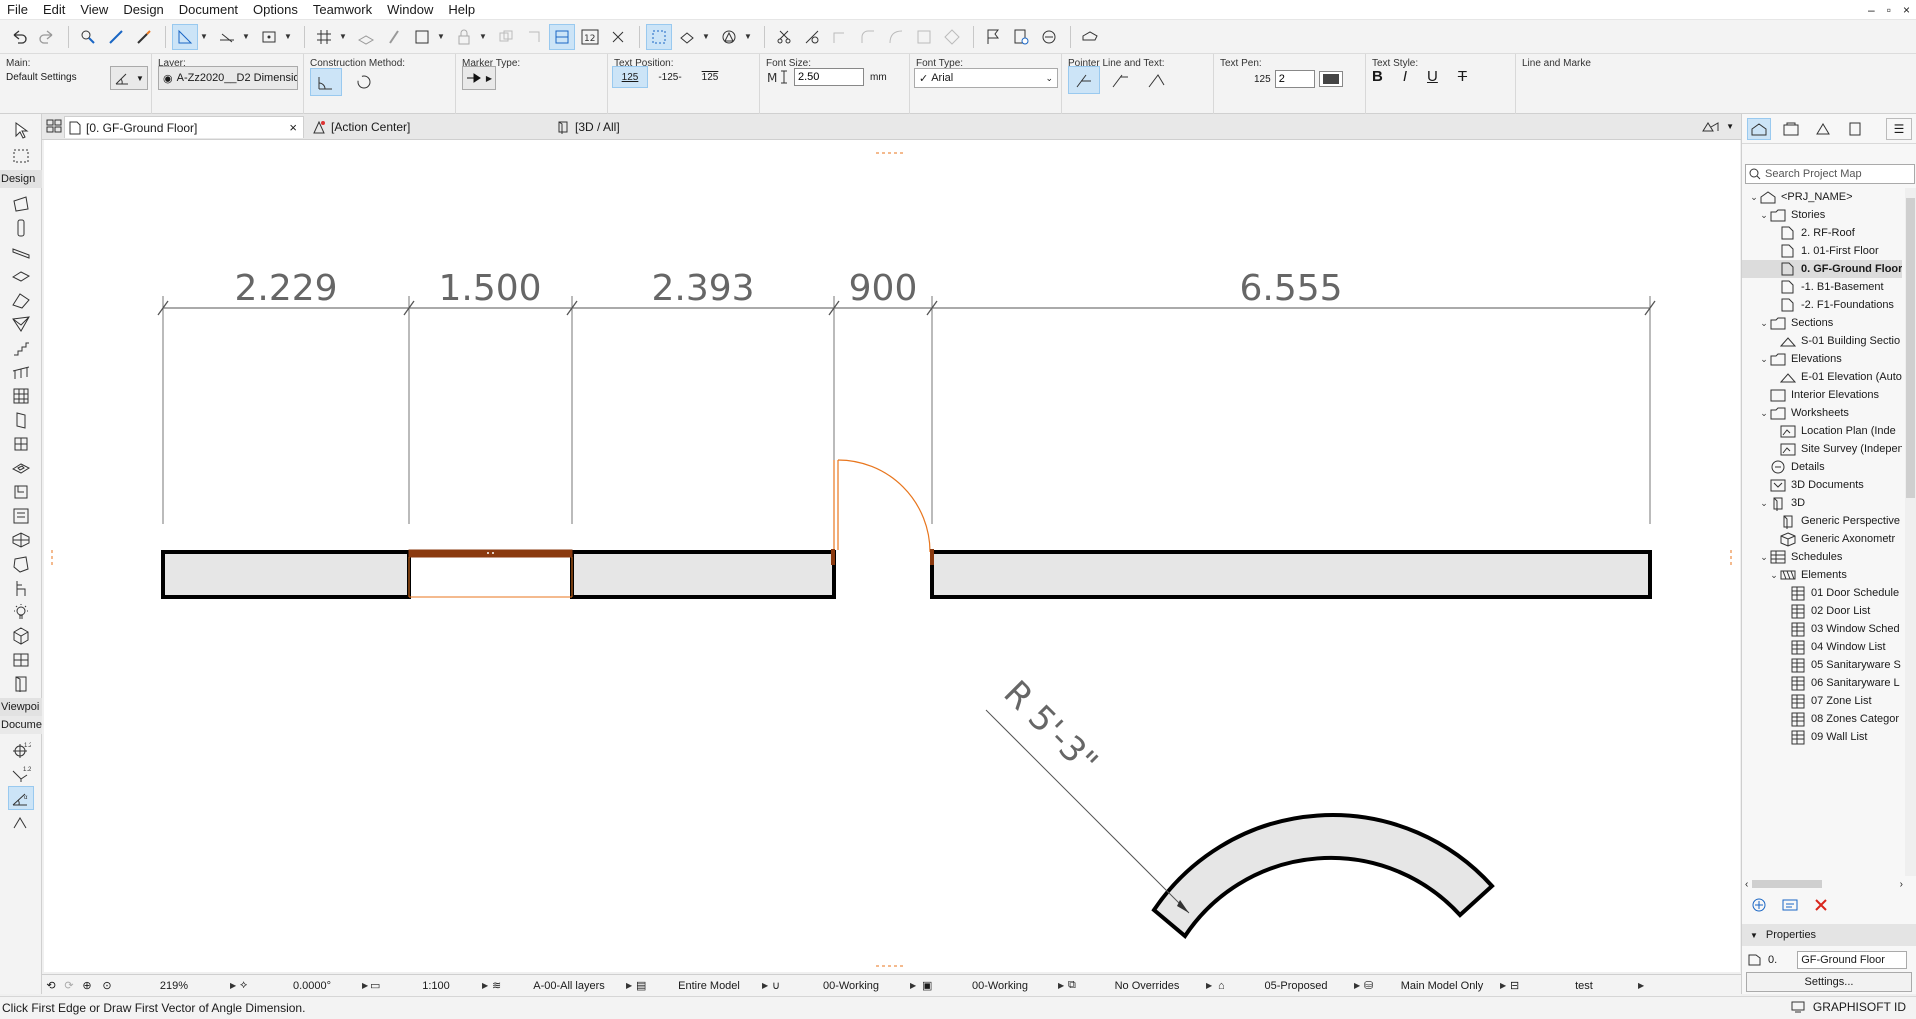 The width and height of the screenshot is (1916, 1019). Describe the element at coordinates (1852, 960) in the screenshot. I see `property-name-field: GF-Ground Floor` at that location.